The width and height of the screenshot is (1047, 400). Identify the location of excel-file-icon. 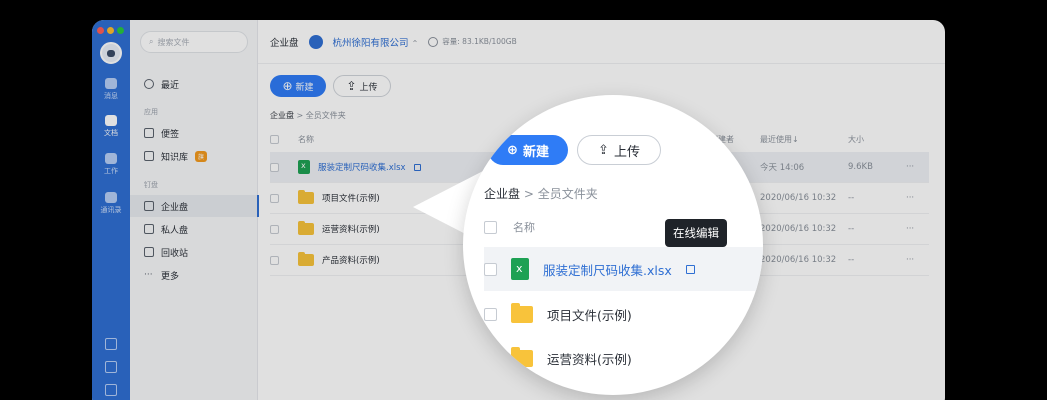
(520, 269).